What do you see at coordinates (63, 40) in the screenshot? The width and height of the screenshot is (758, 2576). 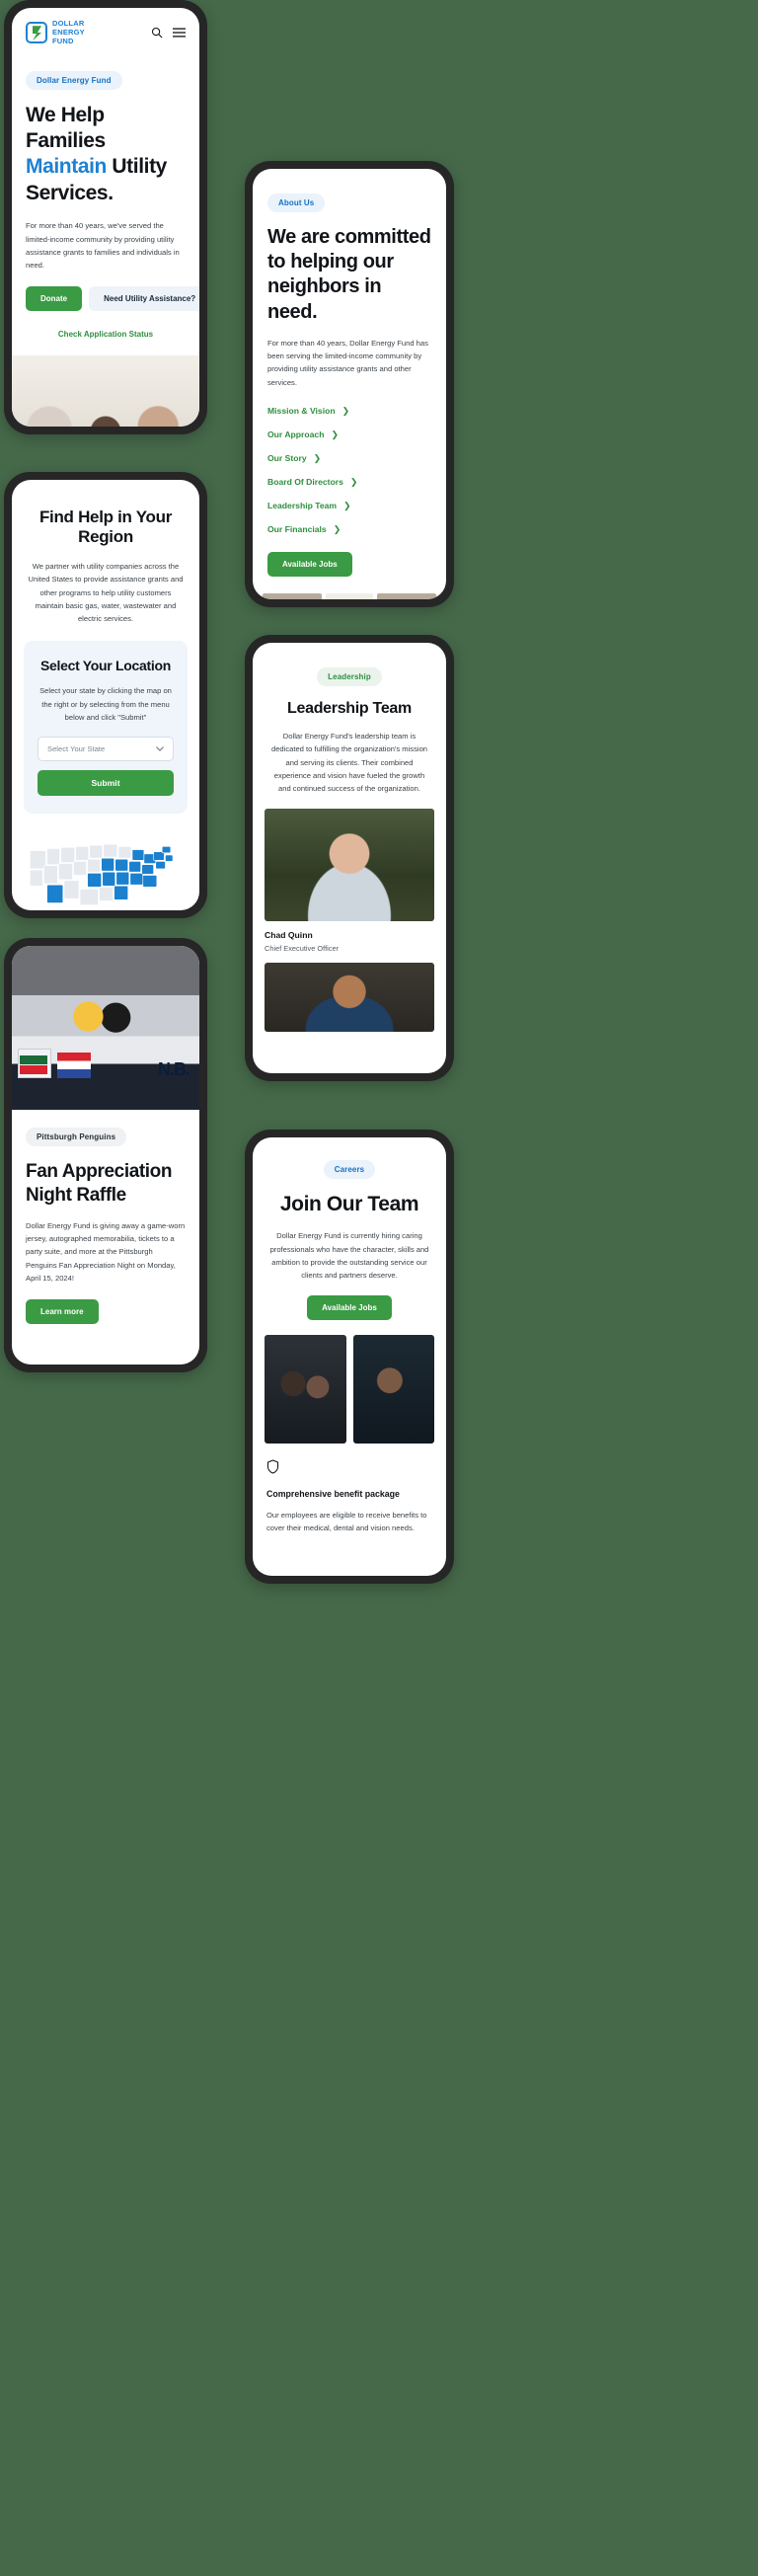 I see `brand-line-3: FUND` at bounding box center [63, 40].